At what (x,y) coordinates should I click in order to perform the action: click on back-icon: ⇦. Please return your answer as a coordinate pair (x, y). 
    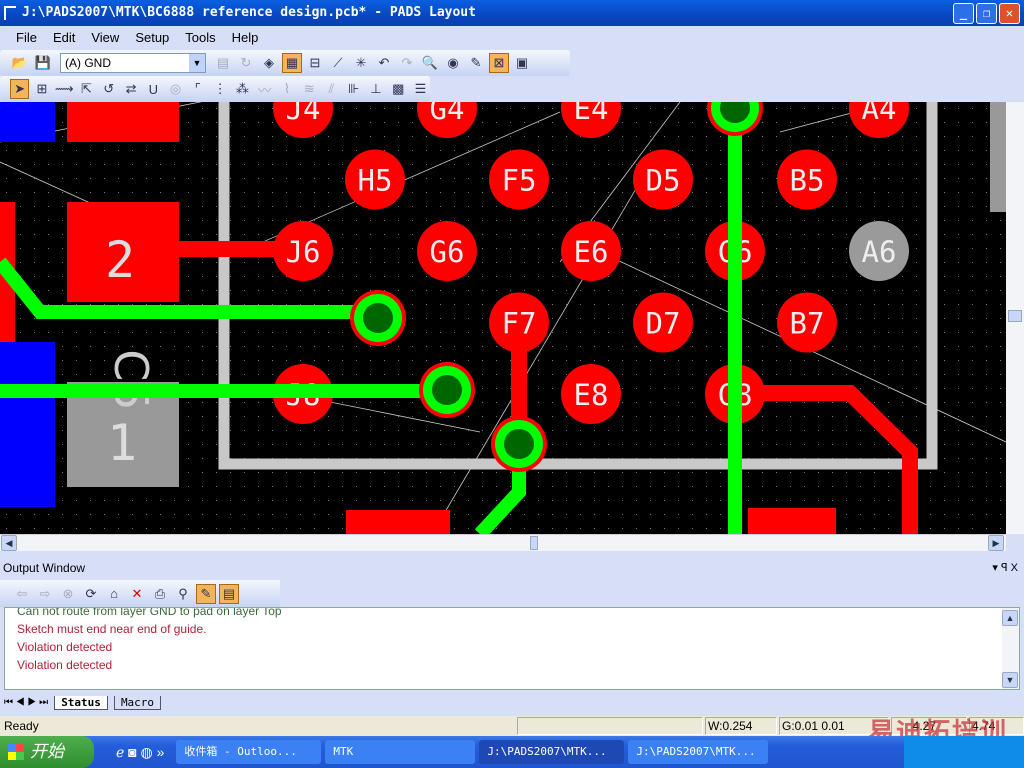
    Looking at the image, I should click on (22, 594).